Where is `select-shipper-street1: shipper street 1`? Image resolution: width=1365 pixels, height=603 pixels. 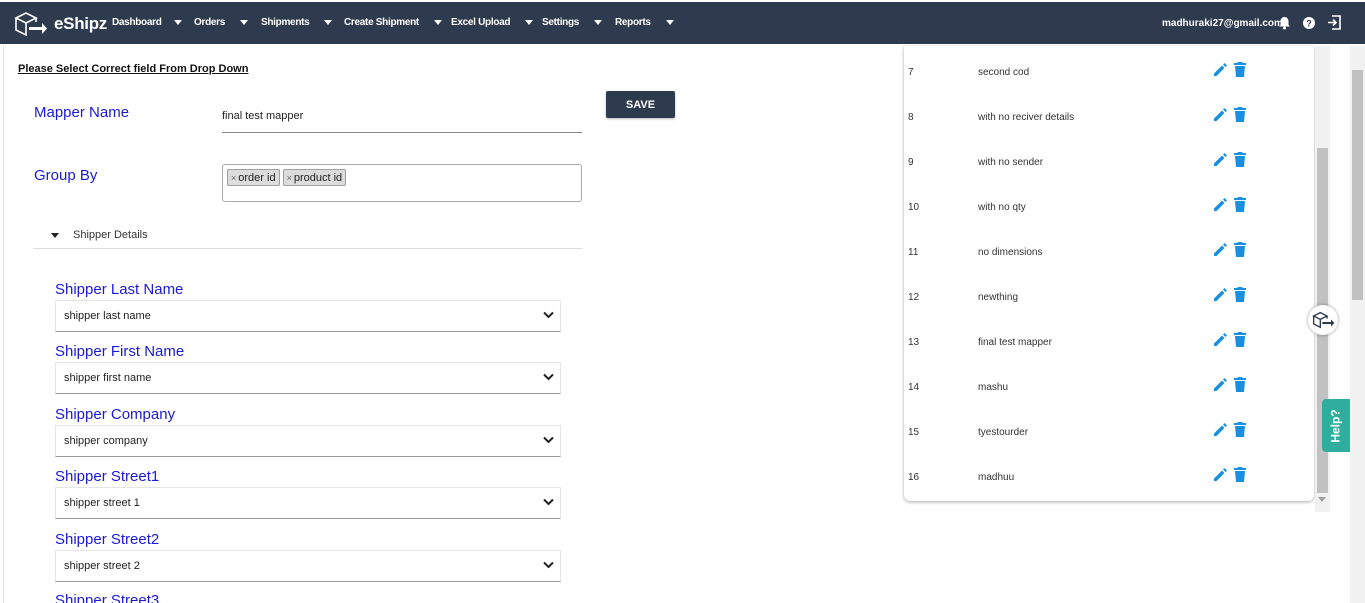
select-shipper-street1: shipper street 1 is located at coordinates (308, 503).